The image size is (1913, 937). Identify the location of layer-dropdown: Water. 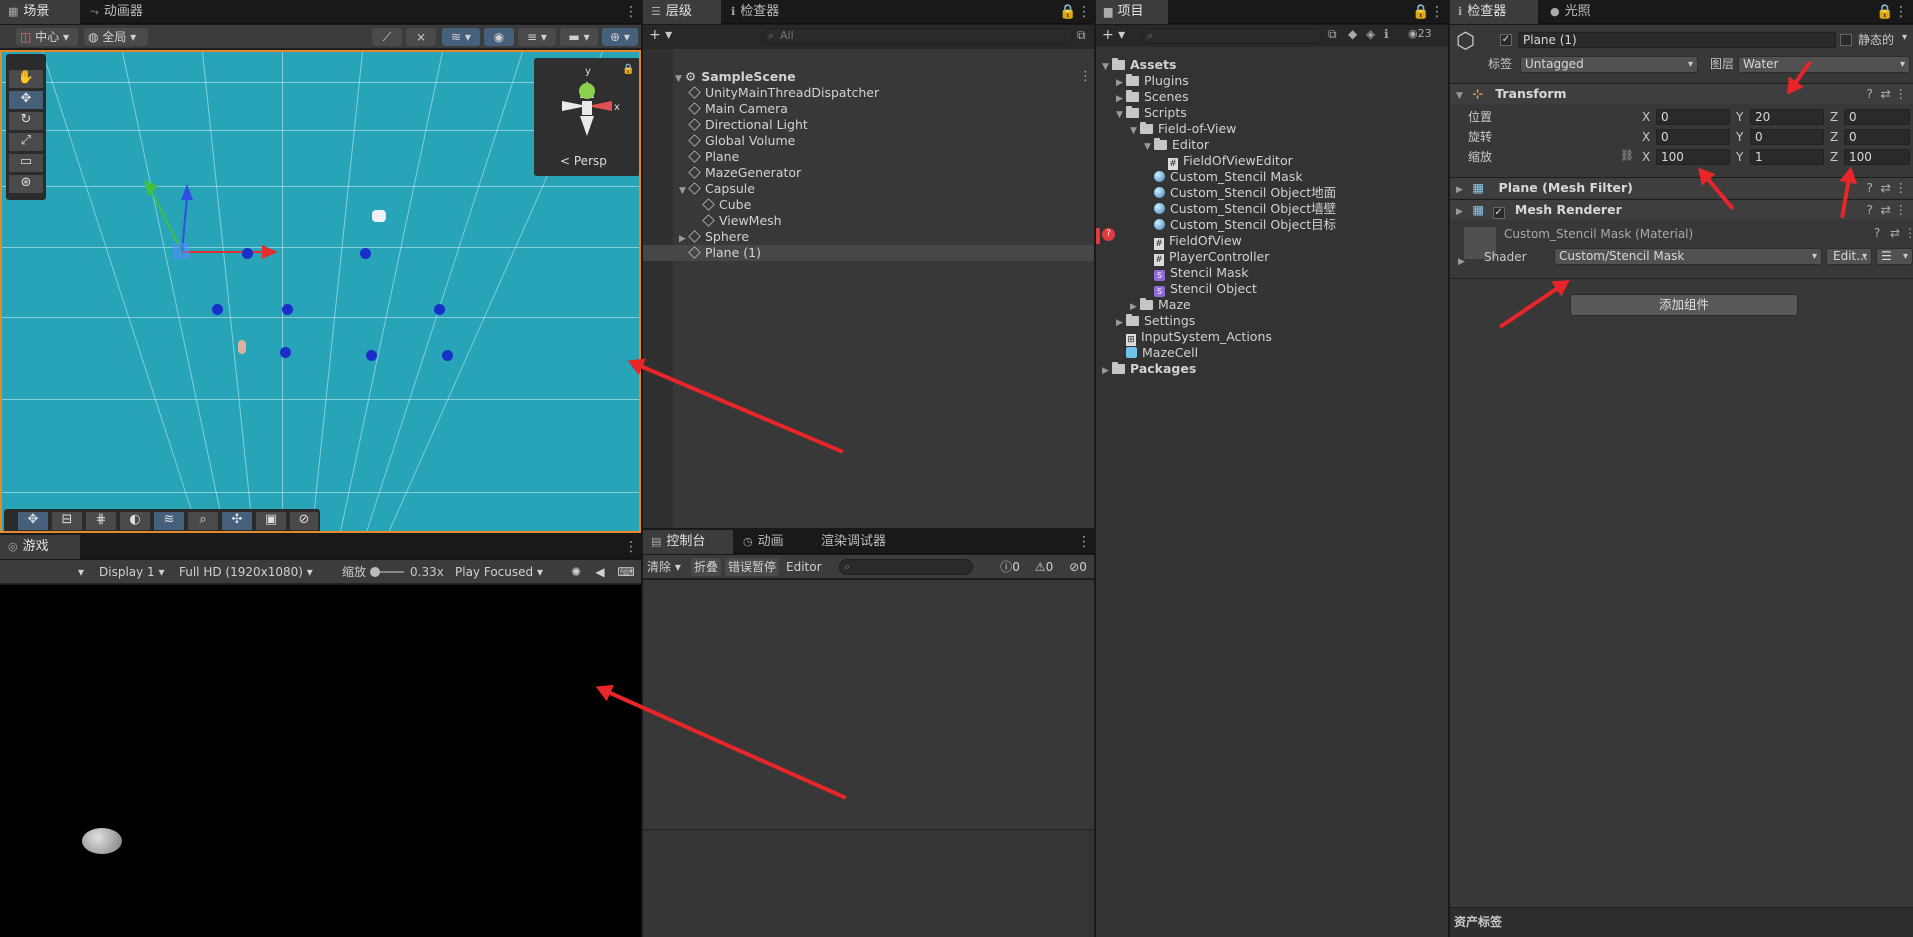
(1824, 64).